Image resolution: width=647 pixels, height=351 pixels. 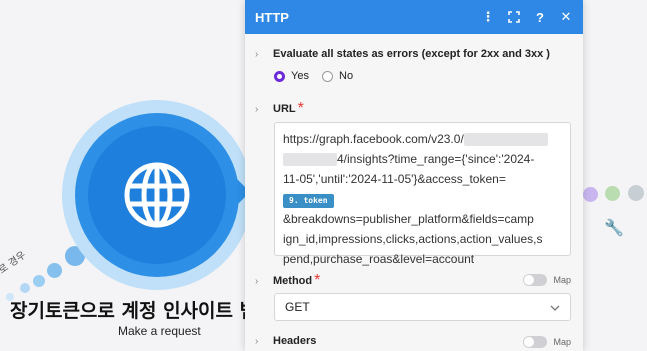 I want to click on chevron-down-icon, so click(x=555, y=307).